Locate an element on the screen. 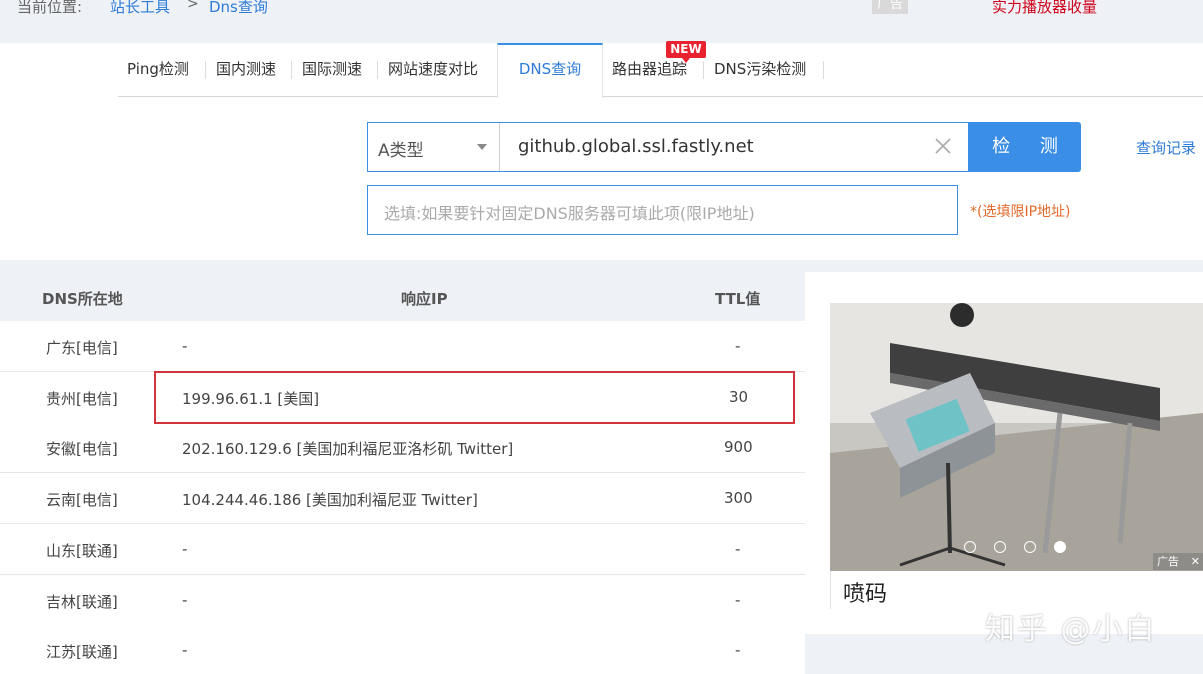 The image size is (1203, 674). close-icon is located at coordinates (943, 146).